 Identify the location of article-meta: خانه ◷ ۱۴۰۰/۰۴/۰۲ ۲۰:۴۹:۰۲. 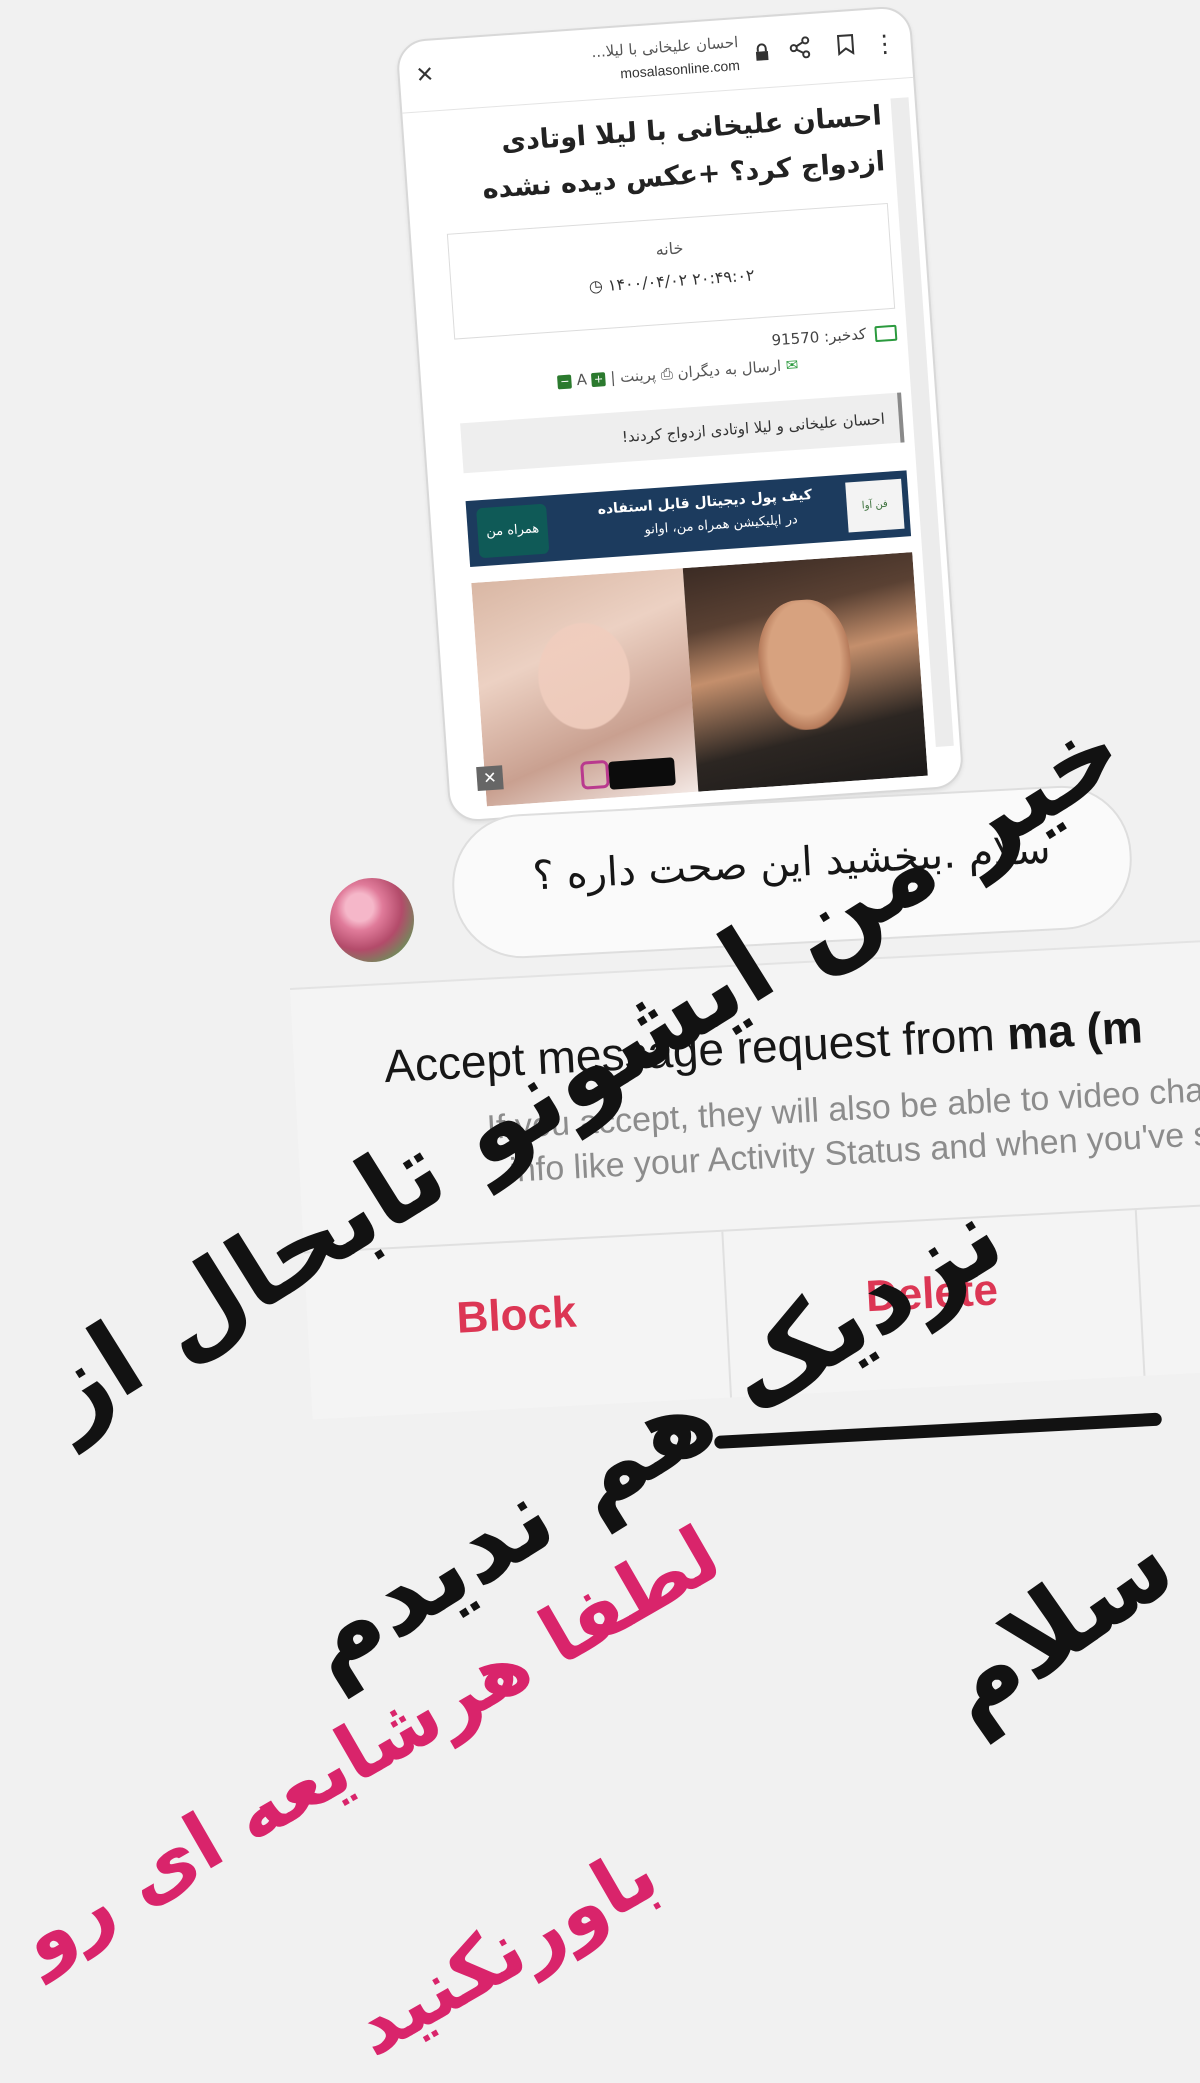
(671, 271).